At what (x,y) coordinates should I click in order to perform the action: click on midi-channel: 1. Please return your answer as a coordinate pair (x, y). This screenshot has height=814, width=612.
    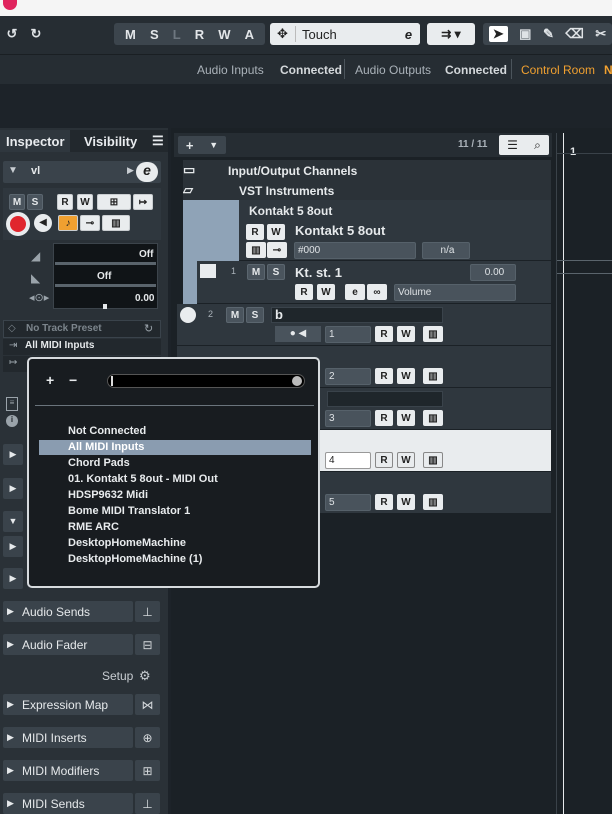
    Looking at the image, I should click on (348, 334).